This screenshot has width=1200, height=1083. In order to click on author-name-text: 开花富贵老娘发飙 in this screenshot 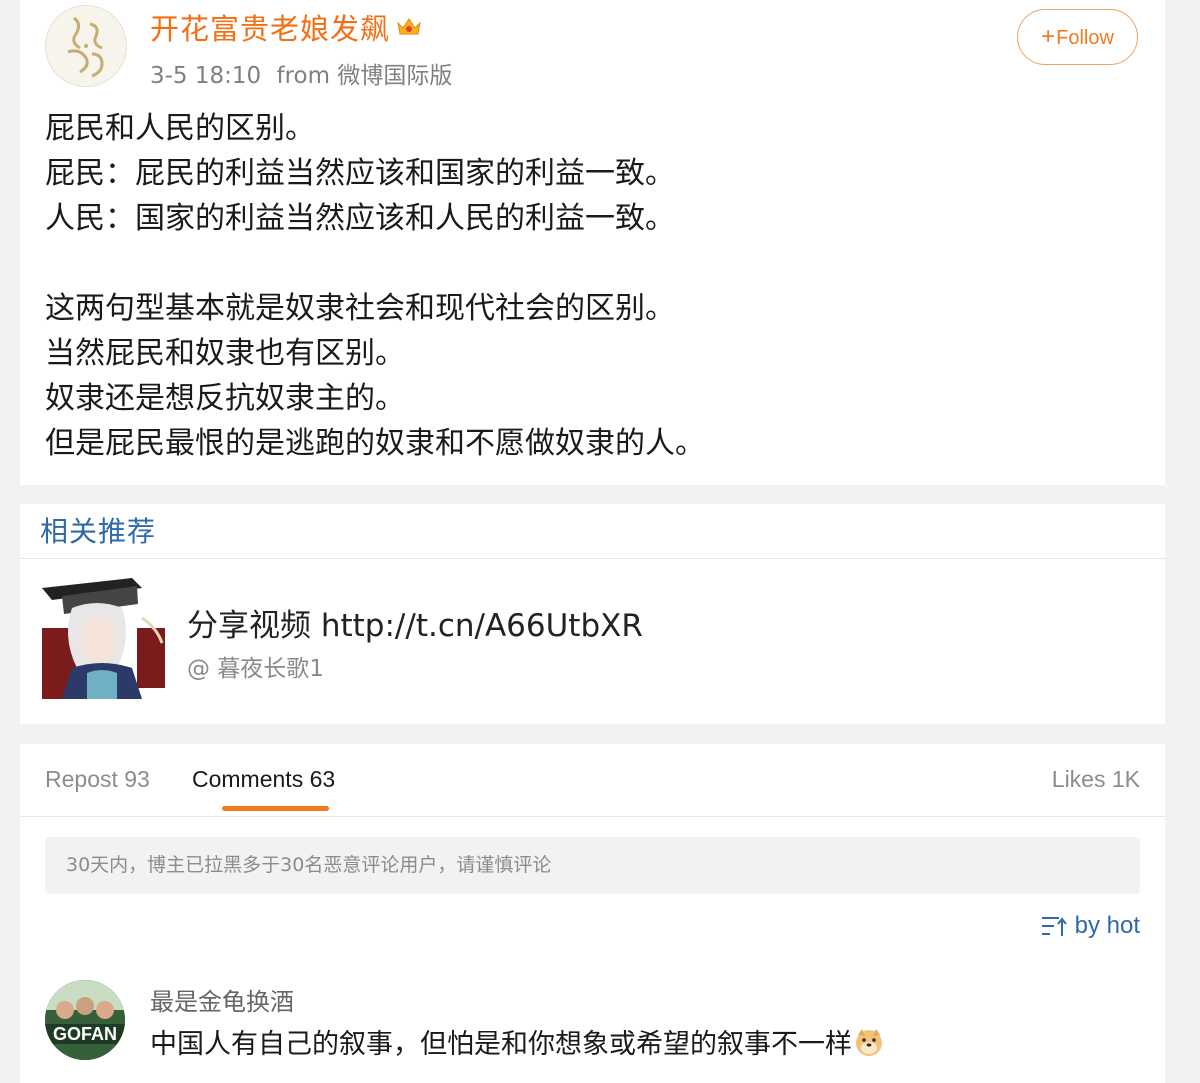, I will do `click(270, 29)`.